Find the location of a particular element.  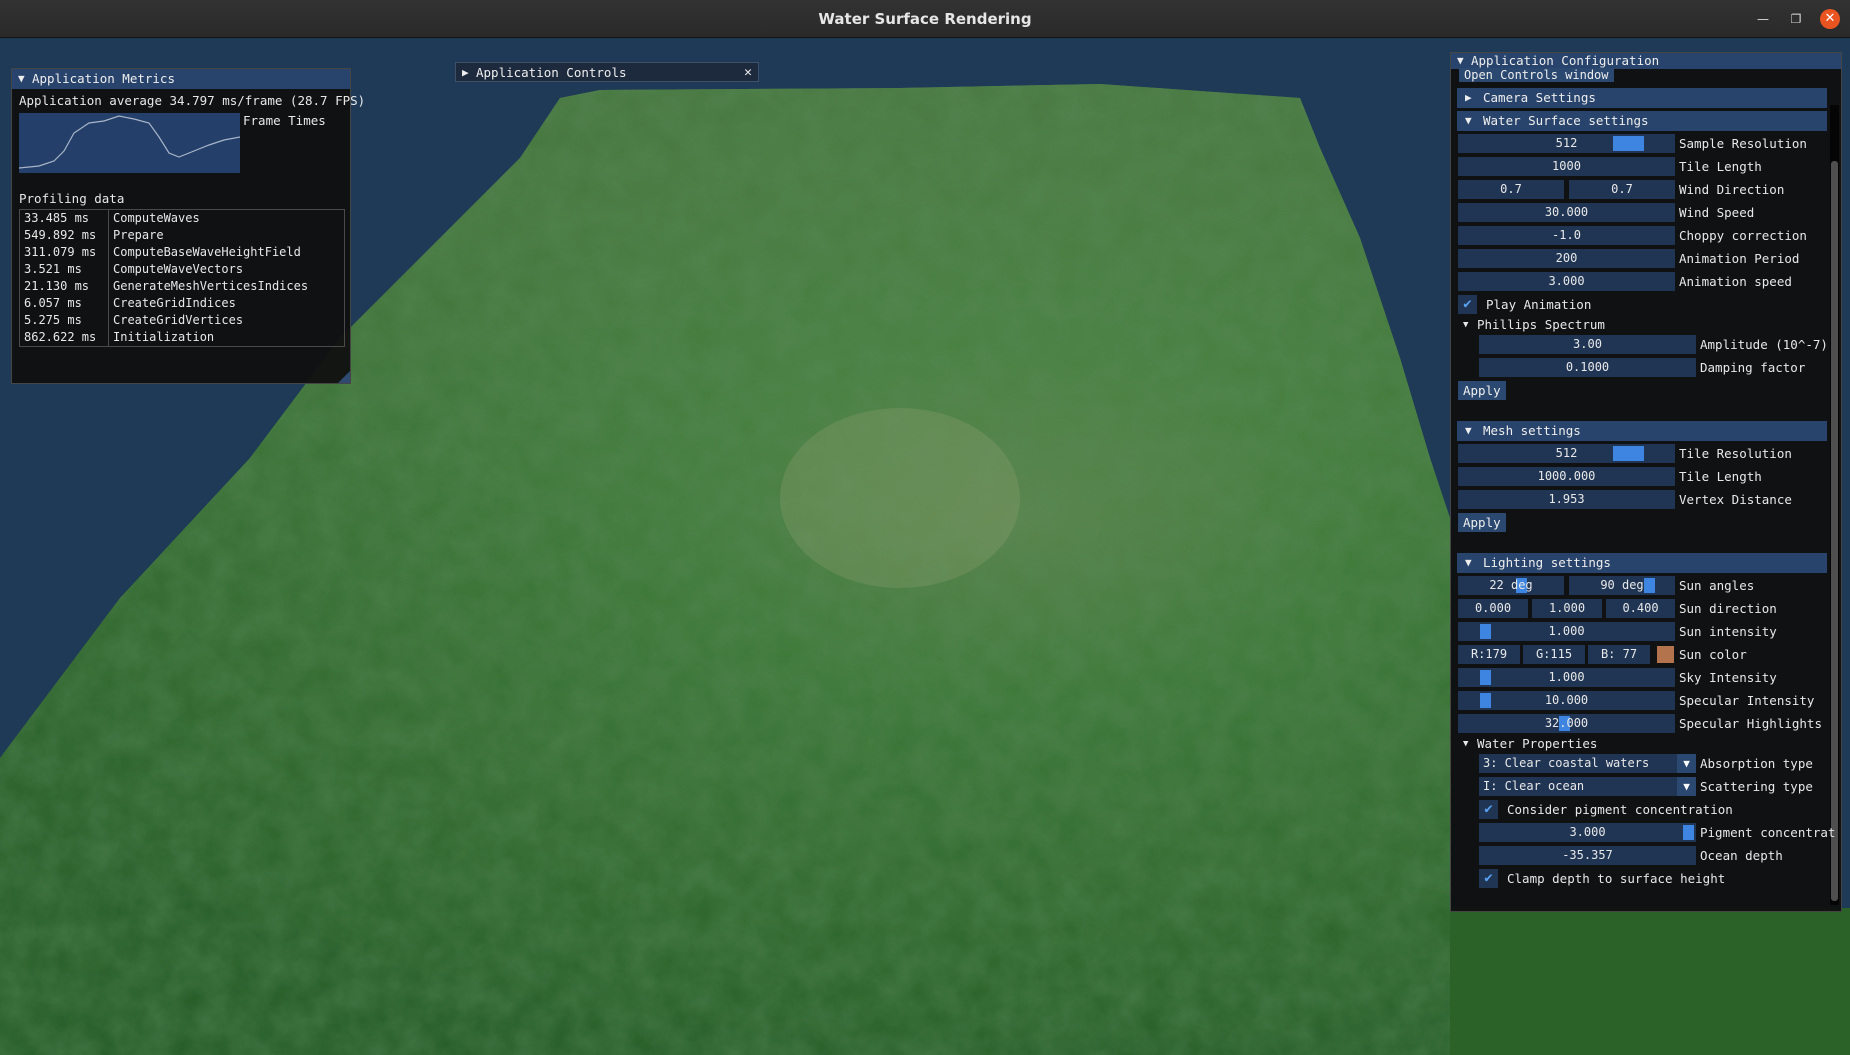

sun-color-swatch is located at coordinates (1665, 654).